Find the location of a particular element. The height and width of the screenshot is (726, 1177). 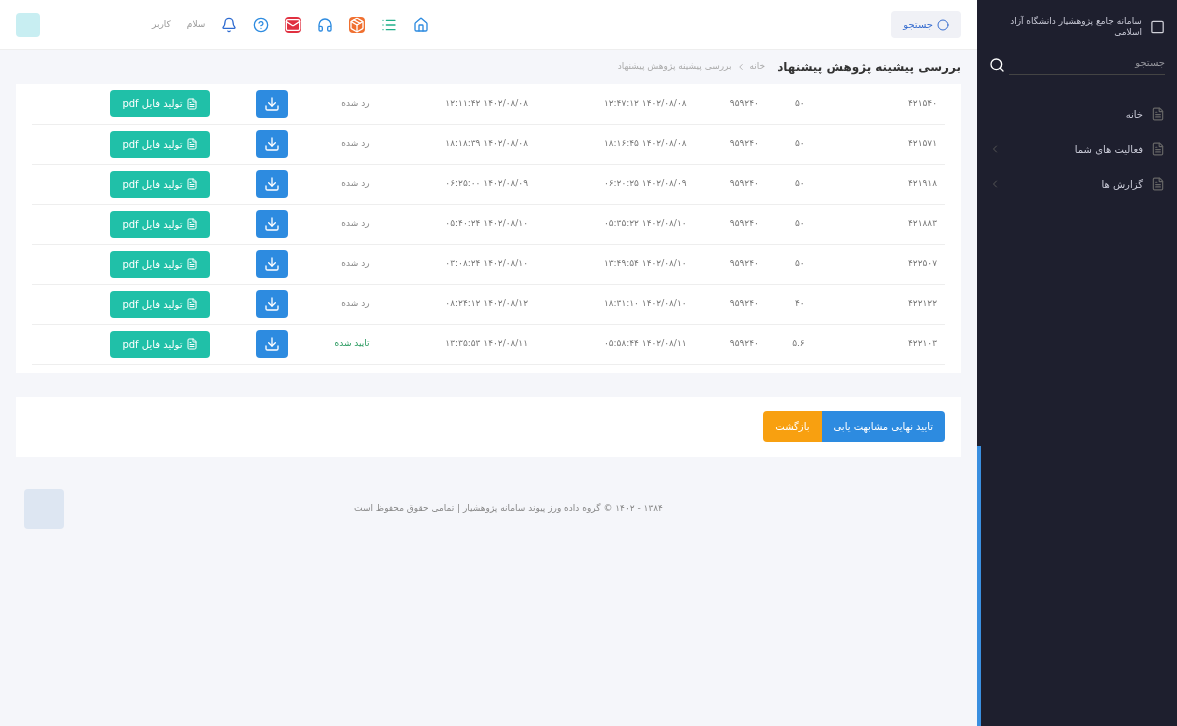

confirm-button: تایید نهایی مشابهت یابی is located at coordinates (883, 426).